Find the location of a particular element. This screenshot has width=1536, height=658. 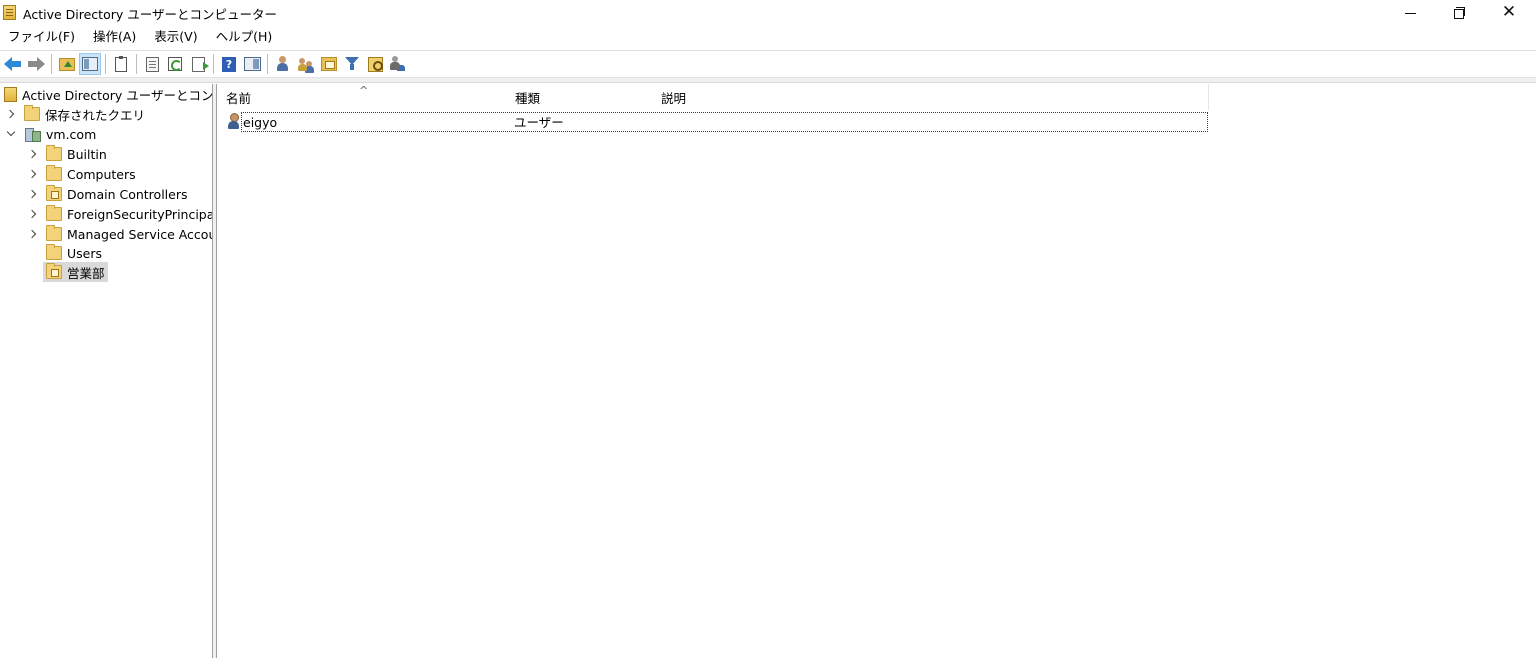

add-to-group-button is located at coordinates (398, 64).